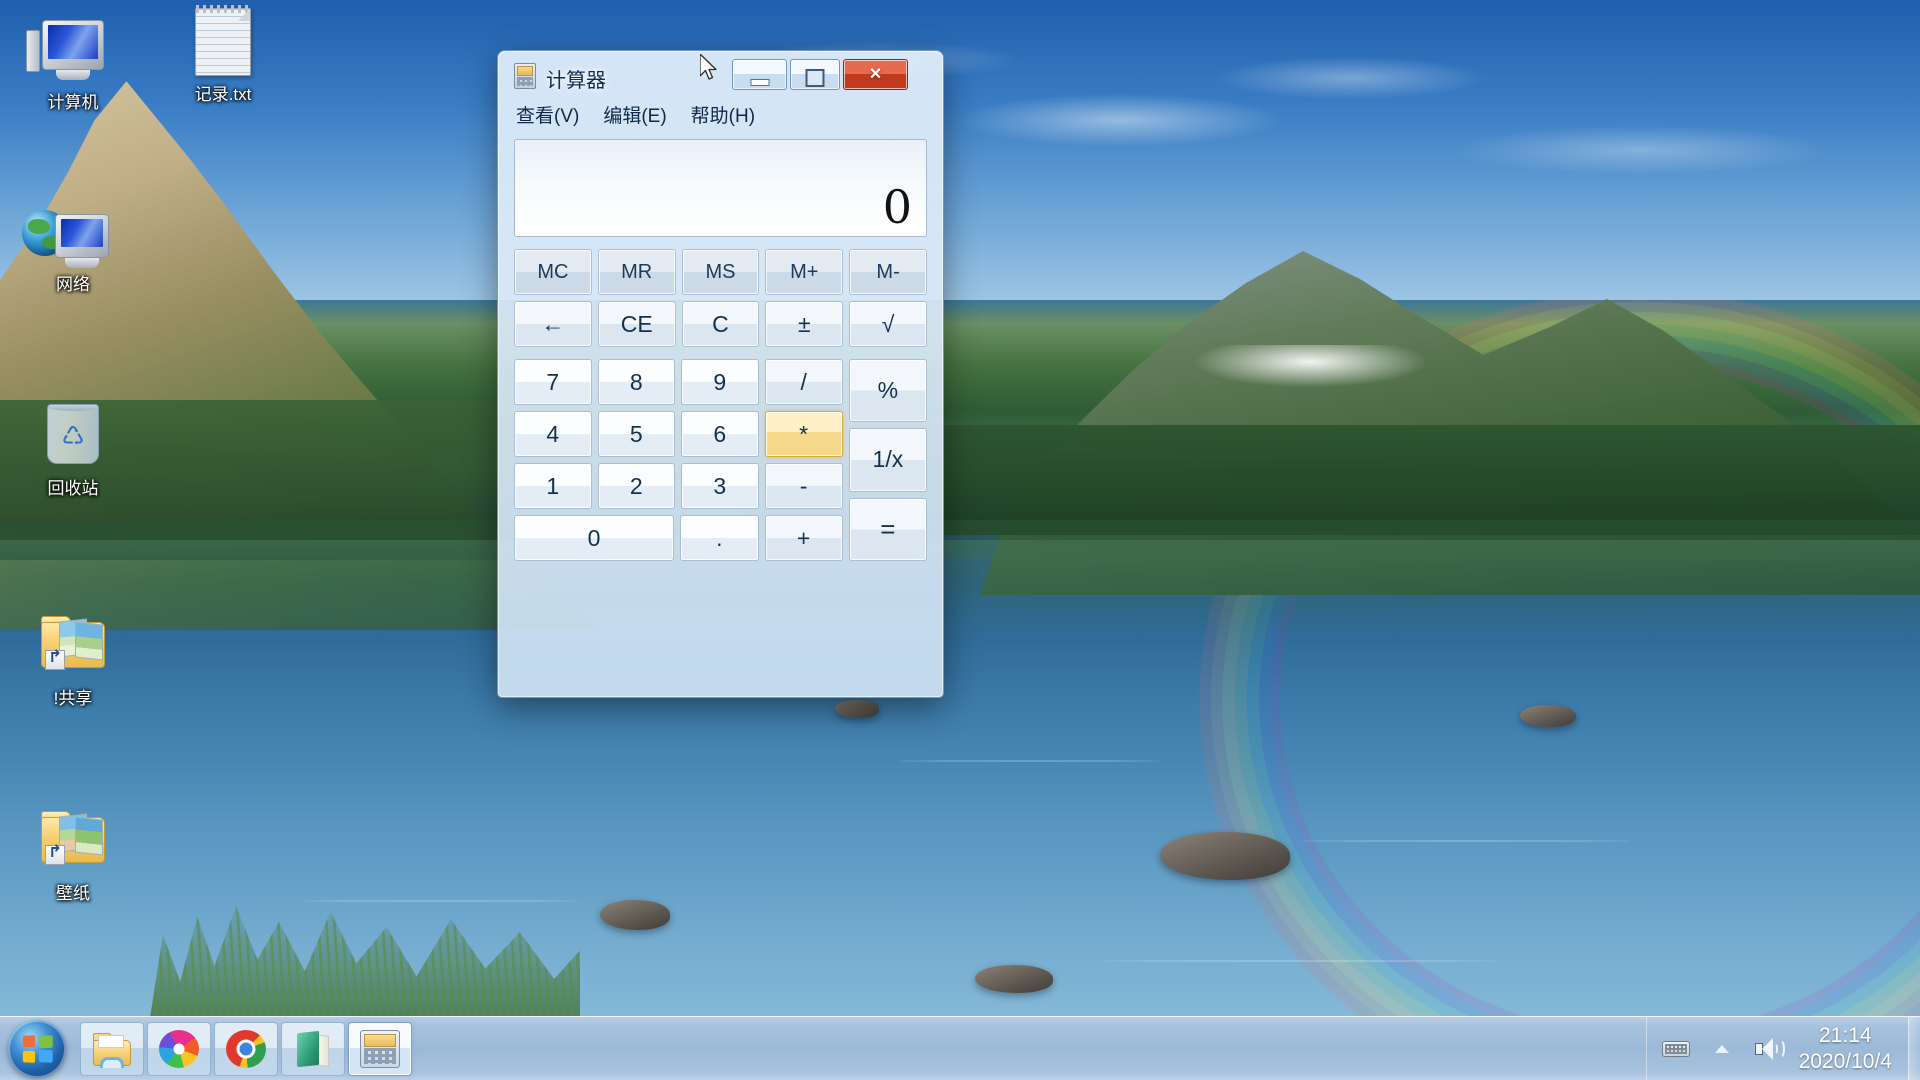 This screenshot has width=1920, height=1080. I want to click on computer-icon, so click(73, 51).